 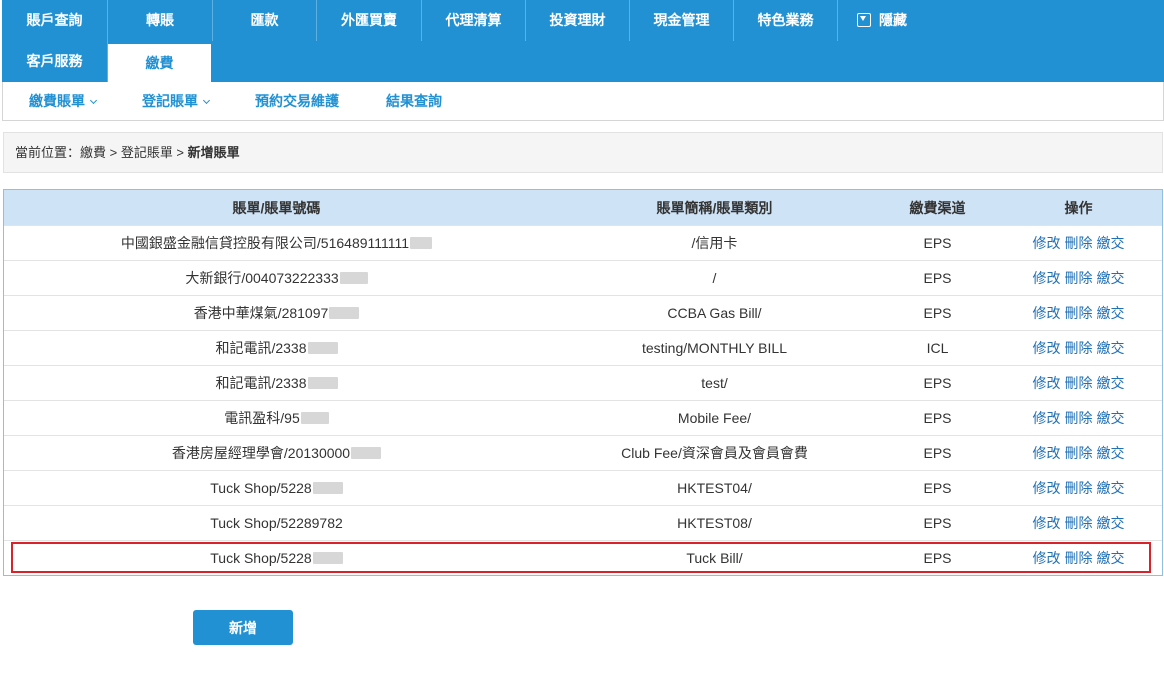 I want to click on nav-item-clearing: 代理清算, so click(x=474, y=20).